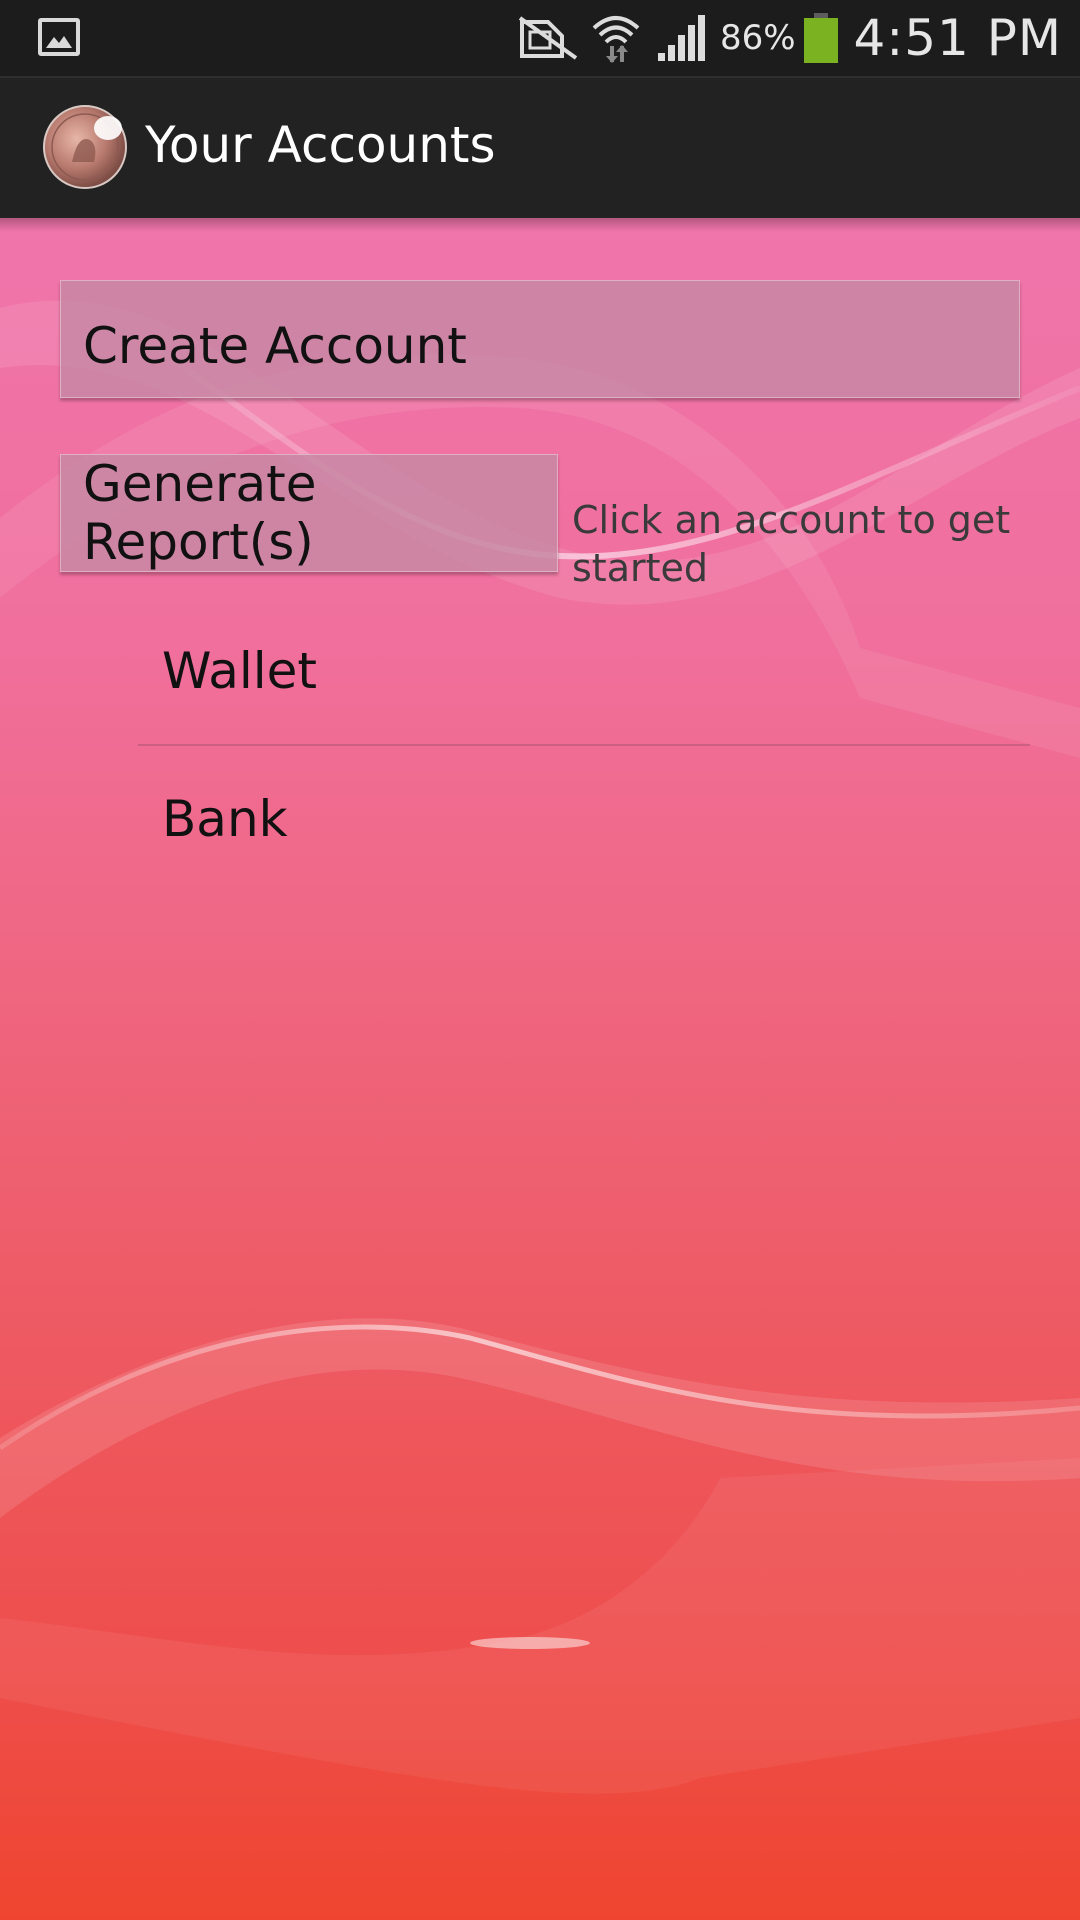 The image size is (1080, 1920). I want to click on list-item: Wallet, so click(584, 671).